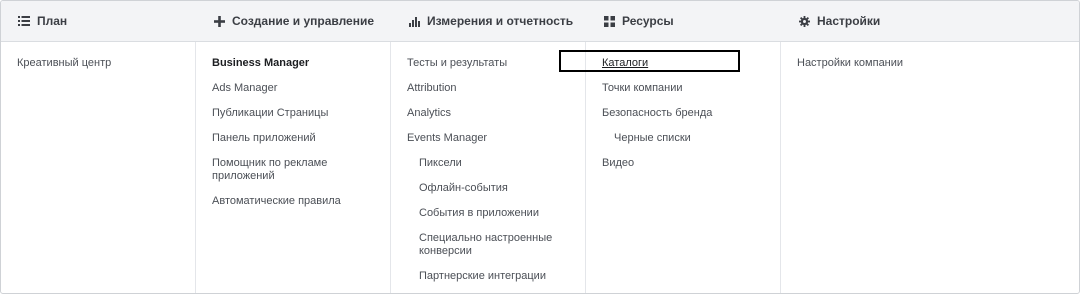  Describe the element at coordinates (500, 21) in the screenshot. I see `column-title: Измерения и отчетность` at that location.